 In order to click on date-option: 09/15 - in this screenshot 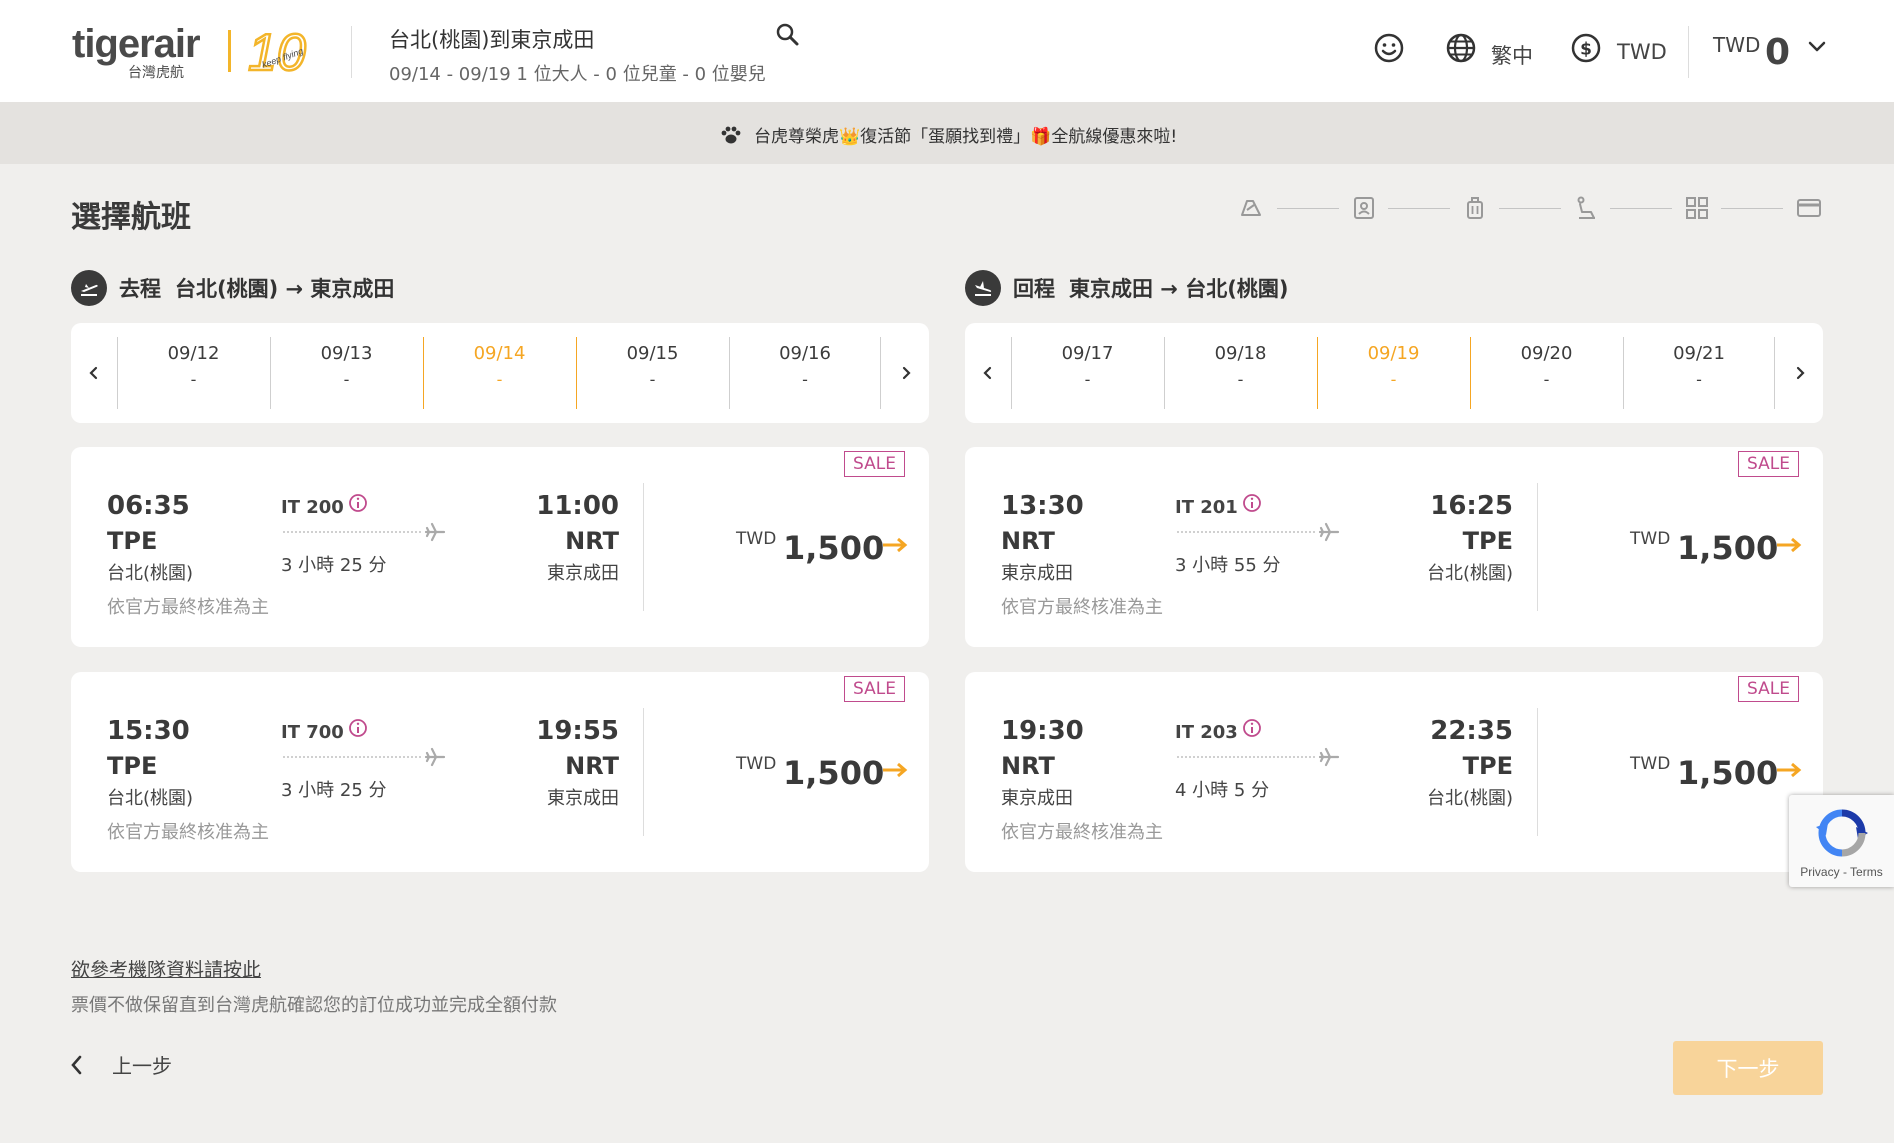, I will do `click(652, 373)`.